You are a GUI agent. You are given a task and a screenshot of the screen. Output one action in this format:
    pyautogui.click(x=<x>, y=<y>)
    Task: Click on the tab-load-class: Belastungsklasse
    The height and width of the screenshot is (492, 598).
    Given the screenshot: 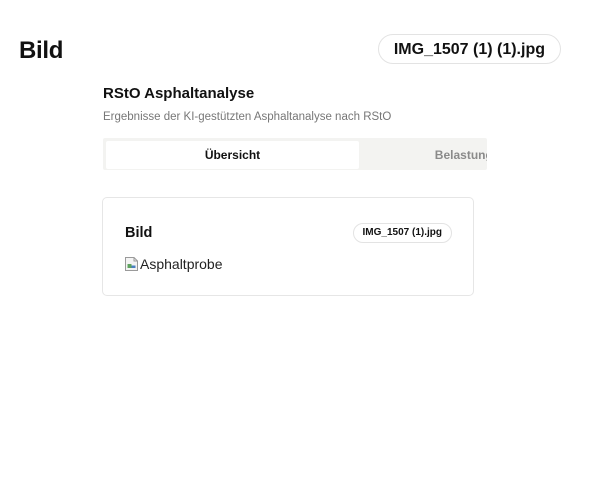 What is the action you would take?
    pyautogui.click(x=423, y=155)
    